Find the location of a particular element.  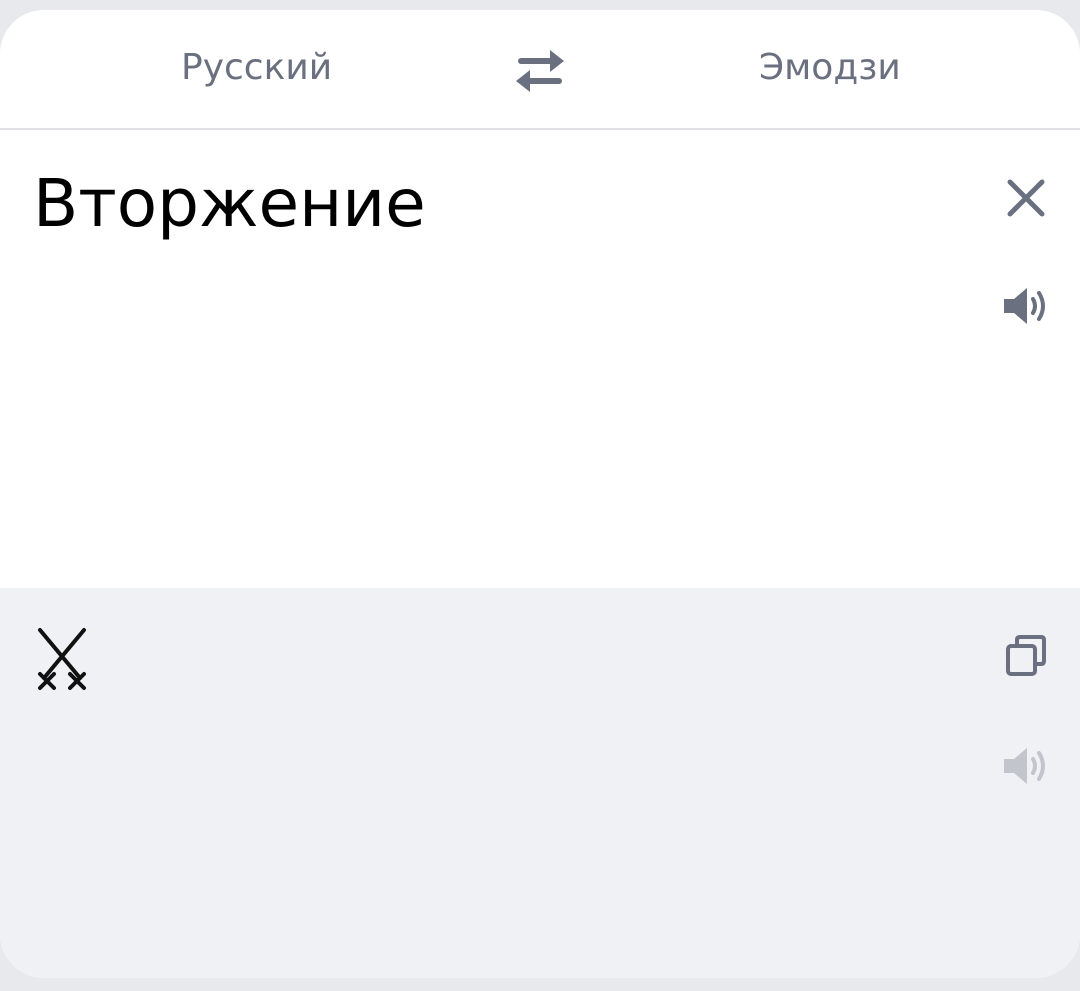

swap-languages-button is located at coordinates (540, 71).